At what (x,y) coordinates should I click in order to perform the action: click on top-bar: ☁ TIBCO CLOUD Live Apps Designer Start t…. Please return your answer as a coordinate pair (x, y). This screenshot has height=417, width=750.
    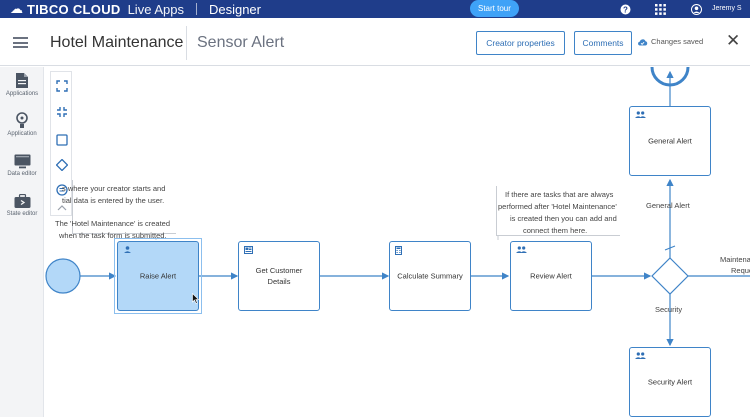
    Looking at the image, I should click on (375, 9).